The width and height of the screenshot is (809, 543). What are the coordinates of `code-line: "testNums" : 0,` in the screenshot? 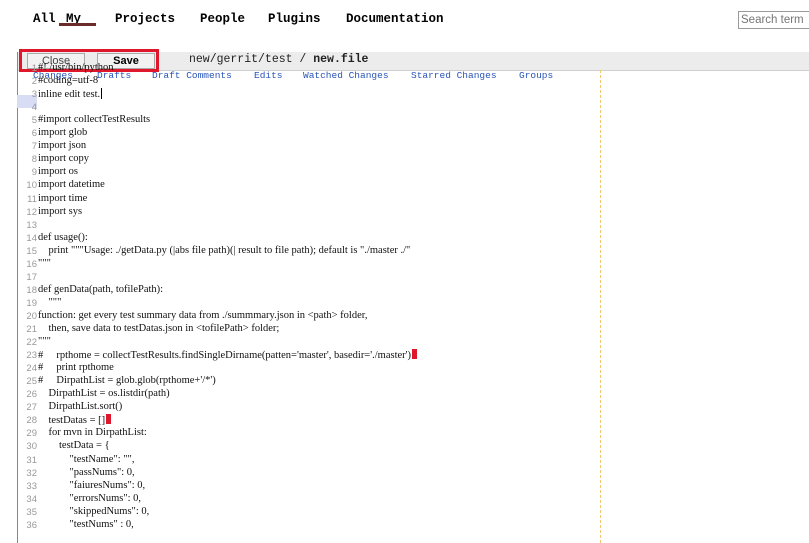 It's located at (86, 524).